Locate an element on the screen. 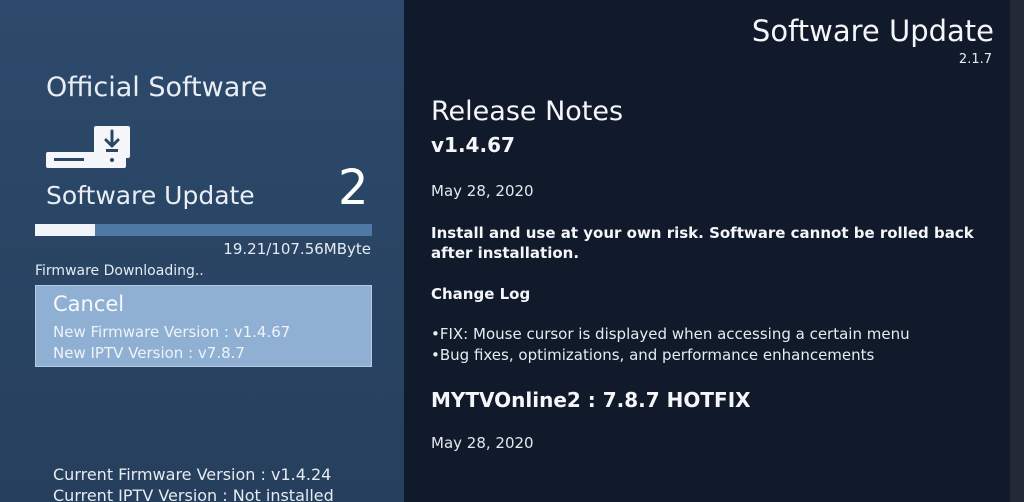 The width and height of the screenshot is (1024, 502). second-release-title: MYTVOnline2 : 7.8.7 HOTFIX is located at coordinates (591, 400).